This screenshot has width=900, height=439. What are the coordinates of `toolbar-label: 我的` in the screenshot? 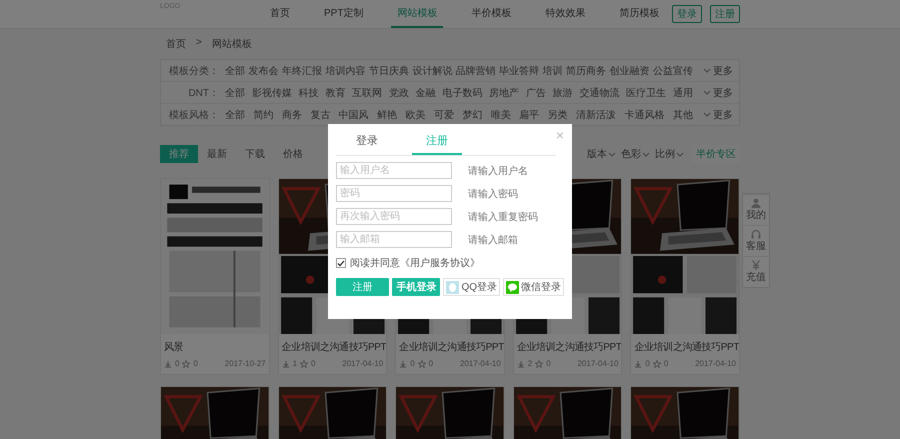 It's located at (756, 215).